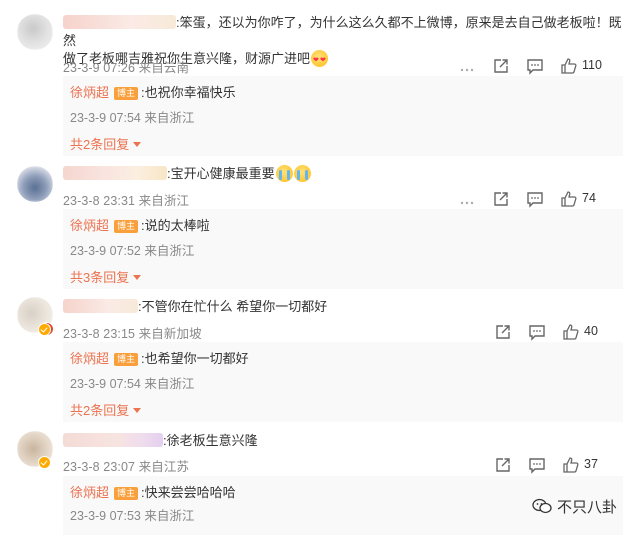  I want to click on comment-actions: 37, so click(556, 465).